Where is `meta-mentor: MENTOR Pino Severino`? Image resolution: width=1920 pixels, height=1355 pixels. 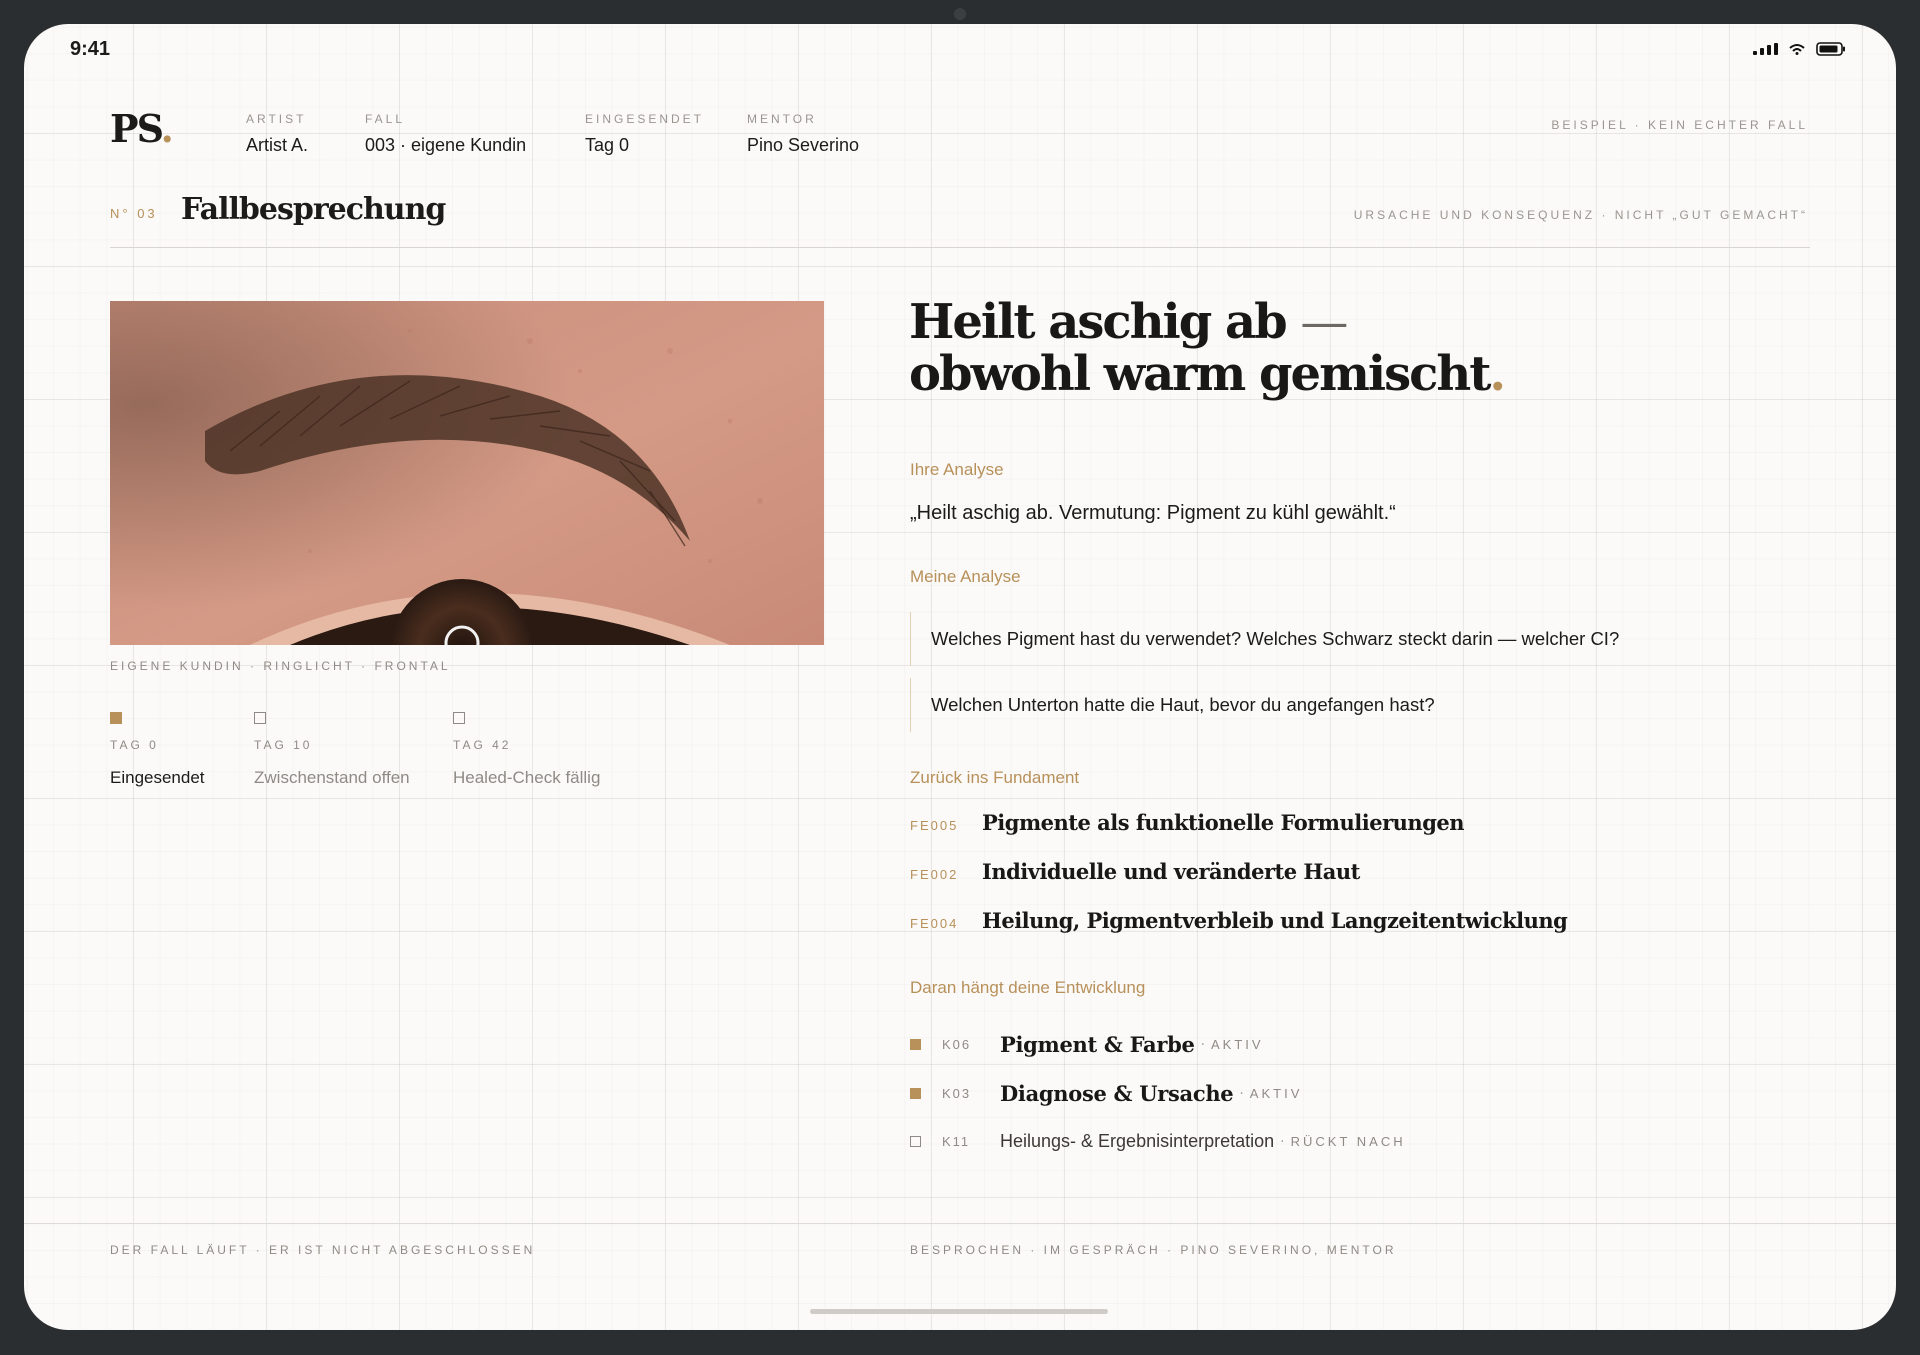 meta-mentor: MENTOR Pino Severino is located at coordinates (803, 134).